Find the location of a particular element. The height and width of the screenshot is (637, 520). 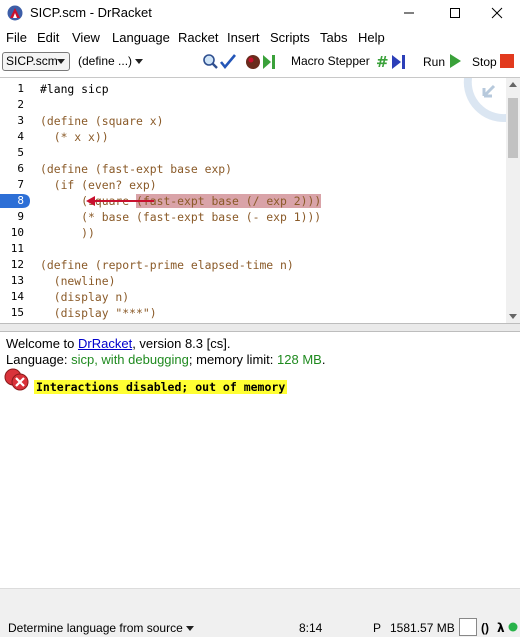

language-selector-label: Determine language from source is located at coordinates (95, 628).